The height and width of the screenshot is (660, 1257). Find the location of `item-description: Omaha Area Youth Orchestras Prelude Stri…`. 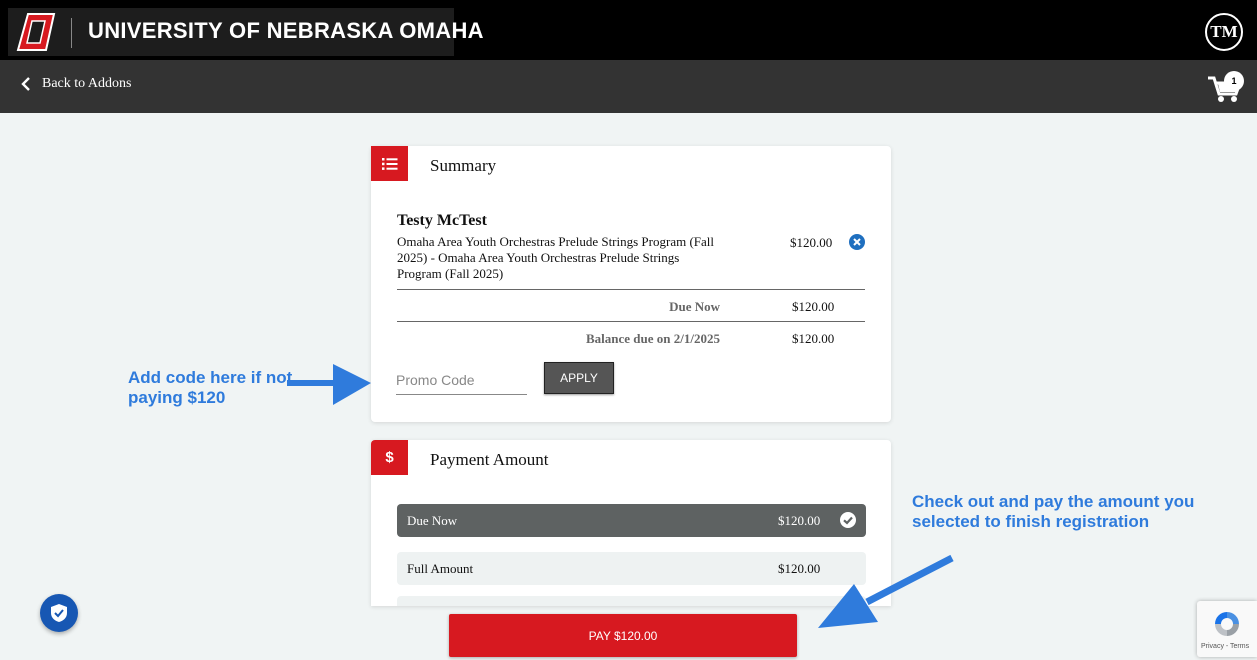

item-description: Omaha Area Youth Orchestras Prelude Stri… is located at coordinates (556, 257).